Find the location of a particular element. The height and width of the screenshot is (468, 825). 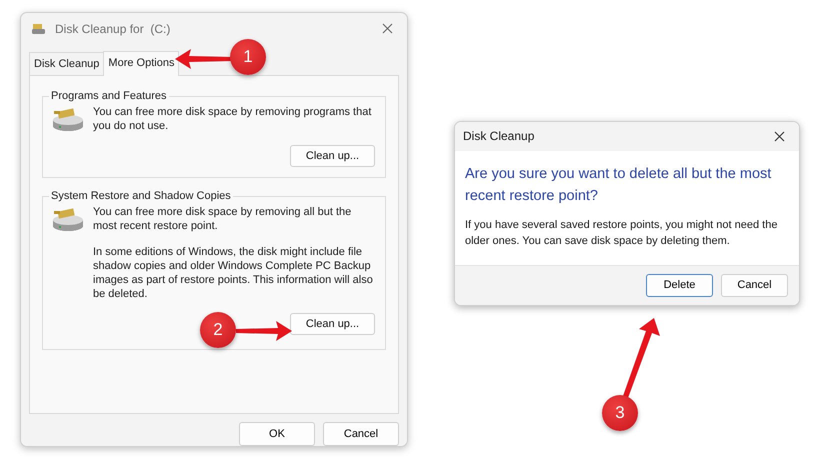

tab: More Options is located at coordinates (141, 63).